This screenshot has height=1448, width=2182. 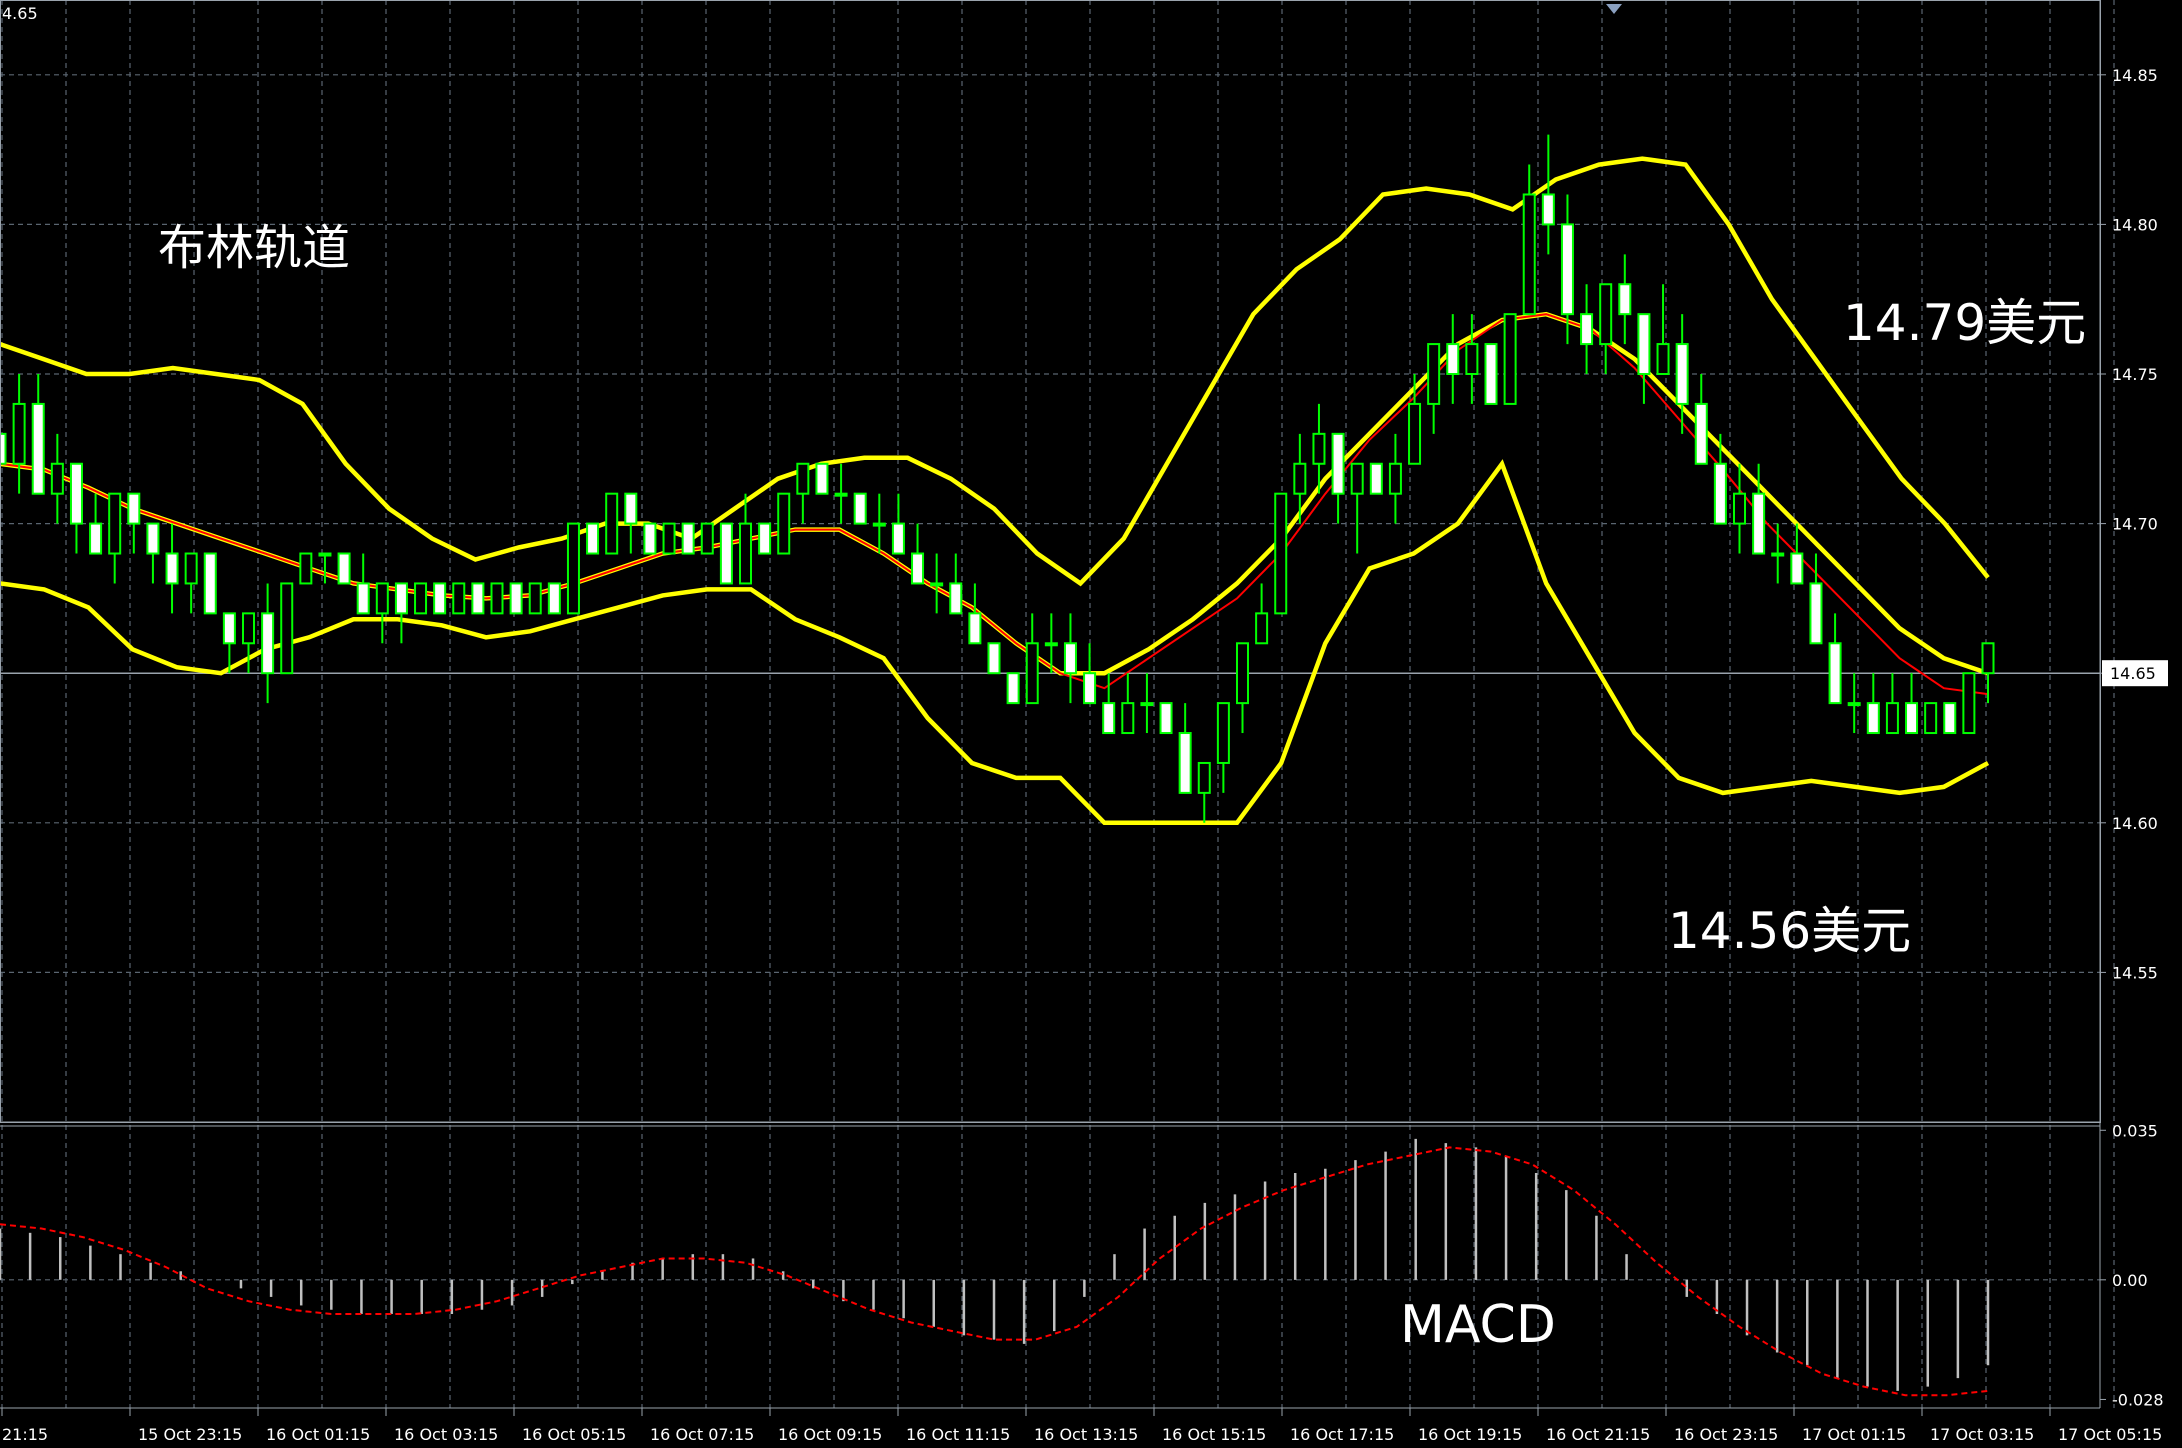 What do you see at coordinates (1982, 1434) in the screenshot?
I see `time-tick-label: 17 Oct 03:15` at bounding box center [1982, 1434].